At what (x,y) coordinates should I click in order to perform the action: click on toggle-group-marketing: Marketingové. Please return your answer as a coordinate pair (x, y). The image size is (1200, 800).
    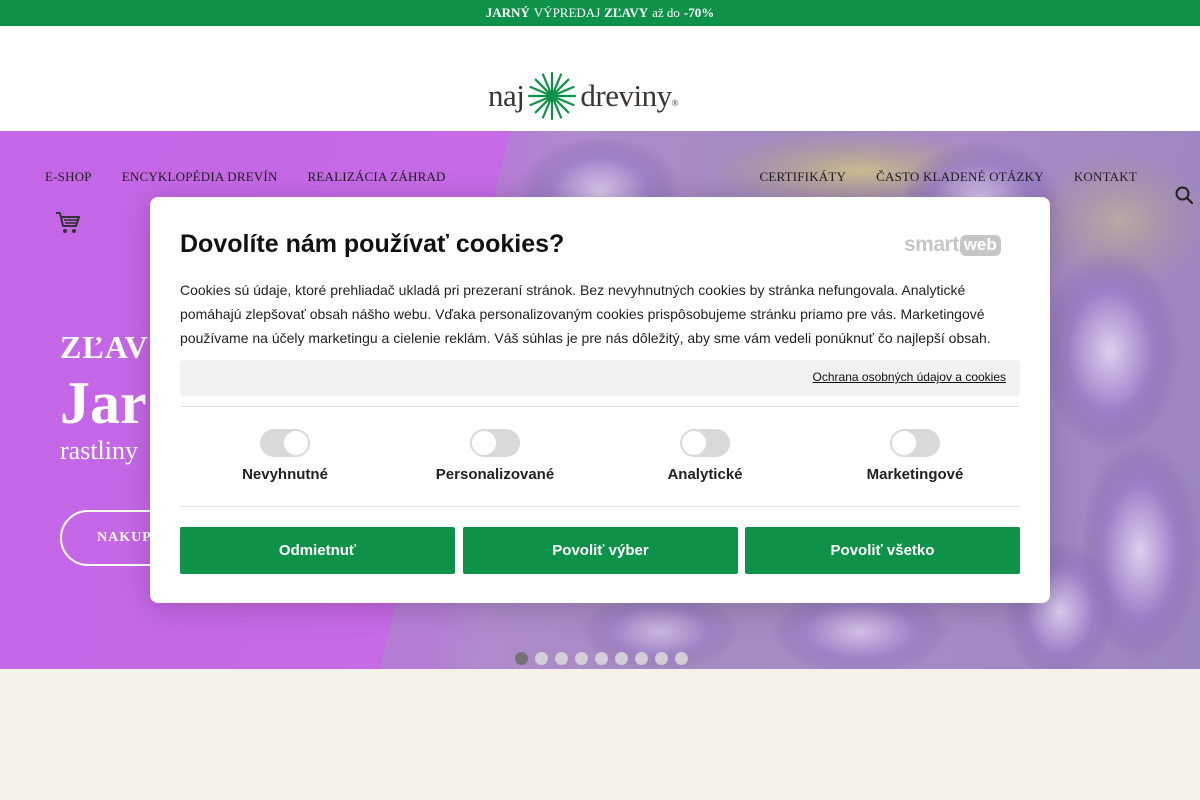
    Looking at the image, I should click on (915, 456).